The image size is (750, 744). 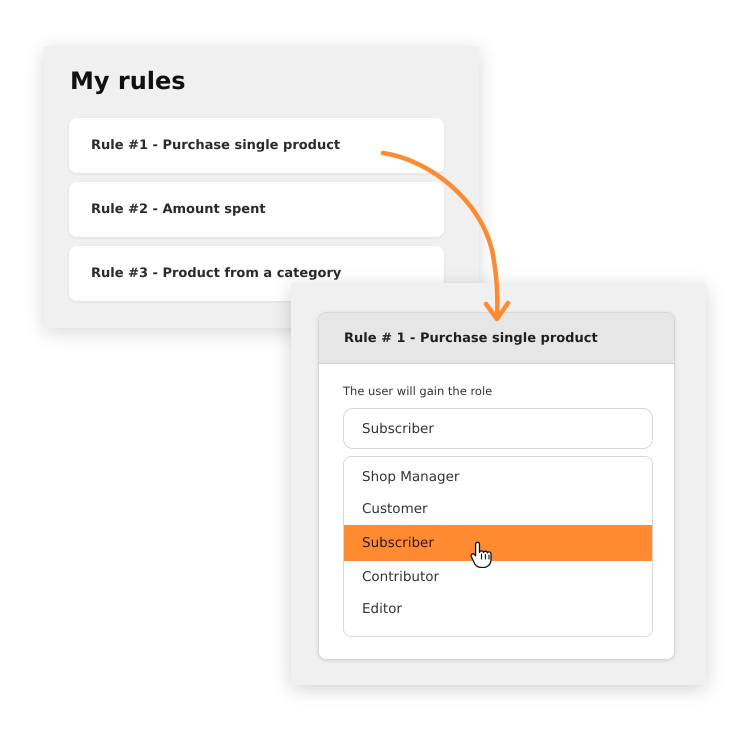 I want to click on panel-title: My rules, so click(x=128, y=81).